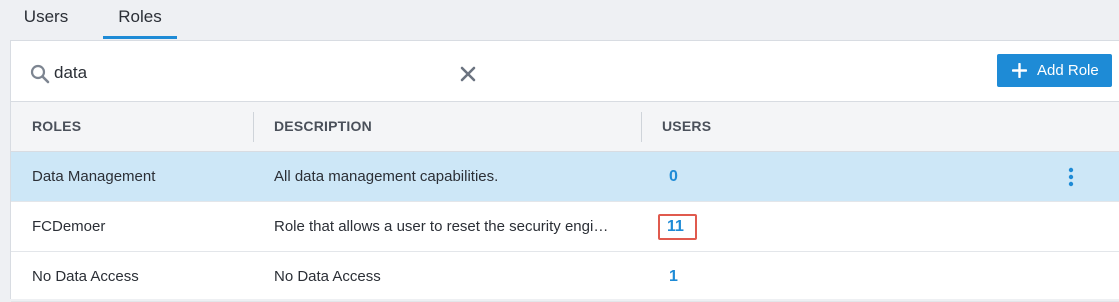  Describe the element at coordinates (1068, 70) in the screenshot. I see `add-role-label: Add Role` at that location.